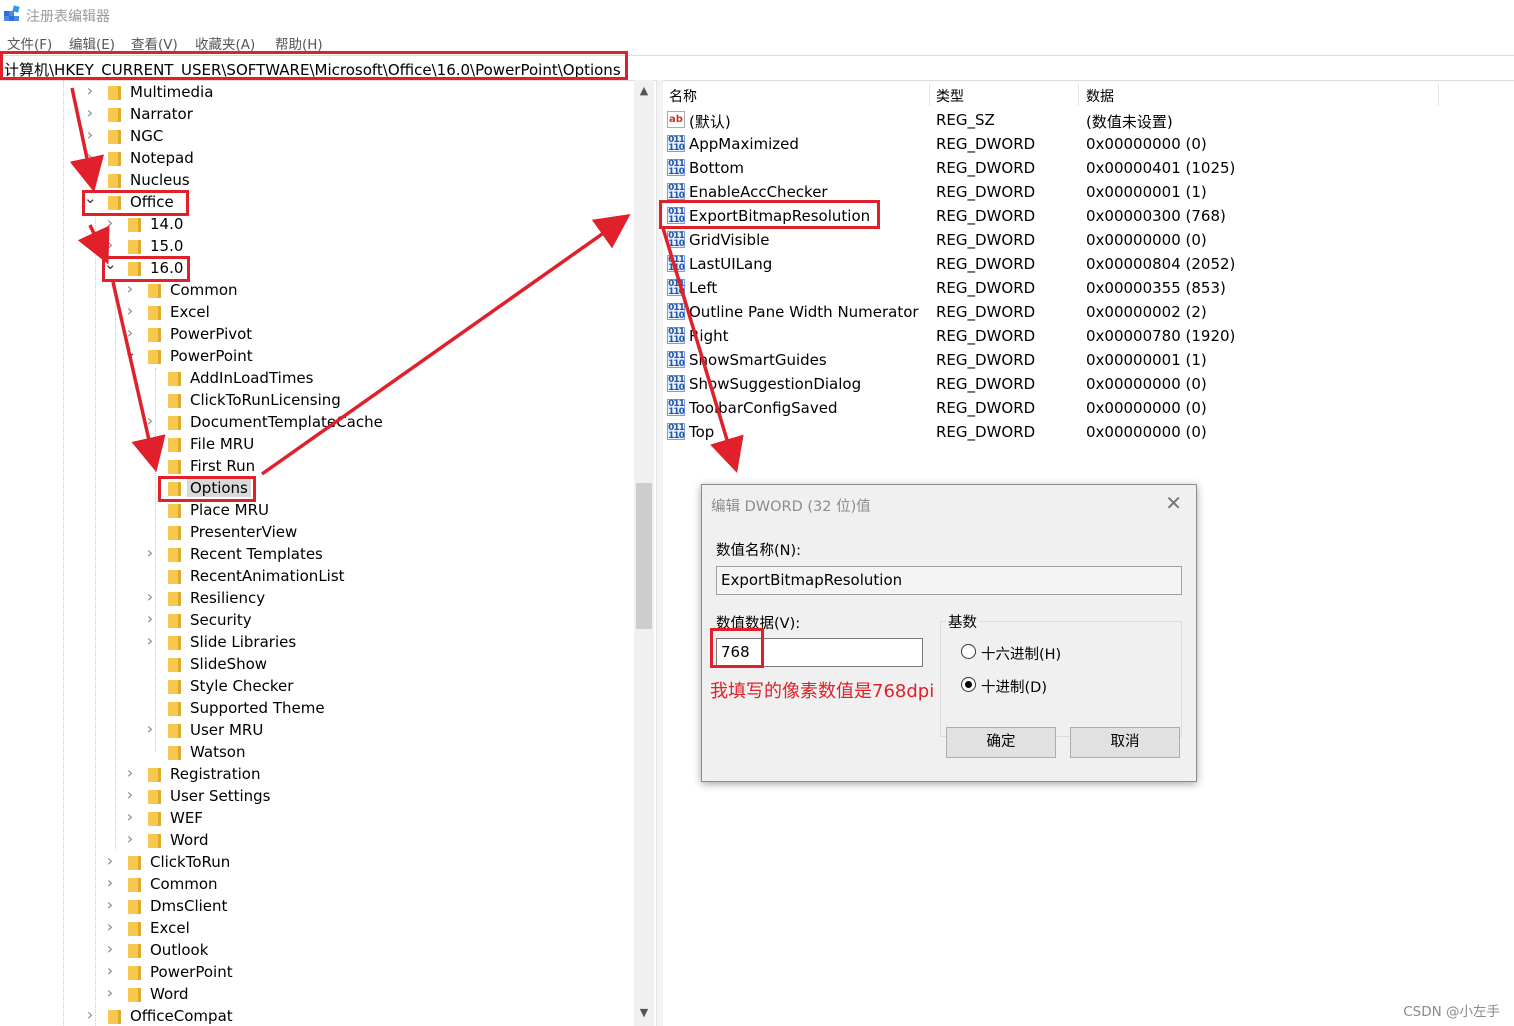 This screenshot has height=1026, width=1514. What do you see at coordinates (135, 203) in the screenshot?
I see `office-highlight-box` at bounding box center [135, 203].